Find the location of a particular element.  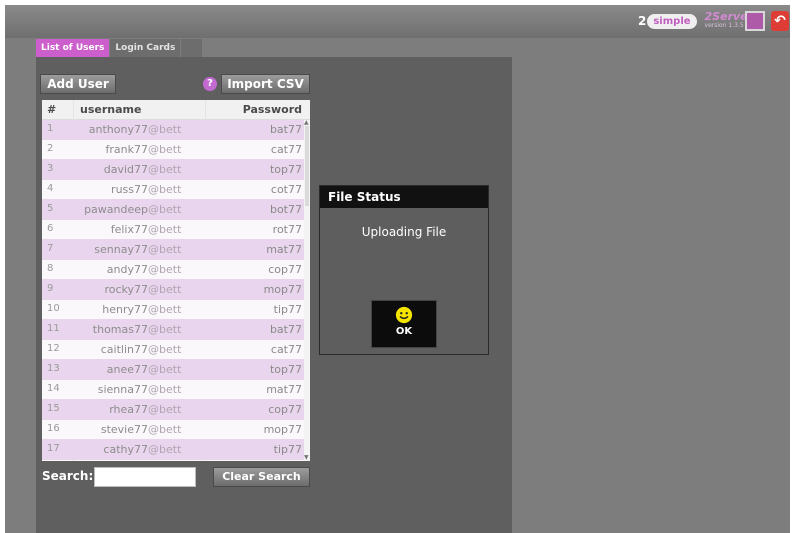

table-row: 12 caitlin77 @bett cat77 is located at coordinates (173, 350).